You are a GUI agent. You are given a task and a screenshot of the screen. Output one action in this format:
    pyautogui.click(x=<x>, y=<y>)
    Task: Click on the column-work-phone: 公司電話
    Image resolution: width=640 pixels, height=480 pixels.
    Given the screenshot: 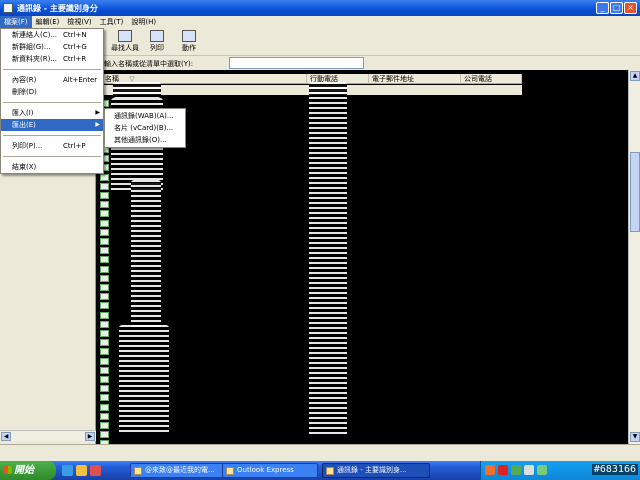 What is the action you would take?
    pyautogui.click(x=491, y=79)
    